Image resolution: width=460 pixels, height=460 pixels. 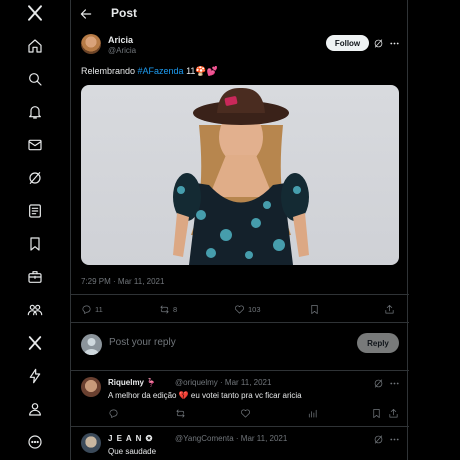 What do you see at coordinates (35, 46) in the screenshot?
I see `home-icon` at bounding box center [35, 46].